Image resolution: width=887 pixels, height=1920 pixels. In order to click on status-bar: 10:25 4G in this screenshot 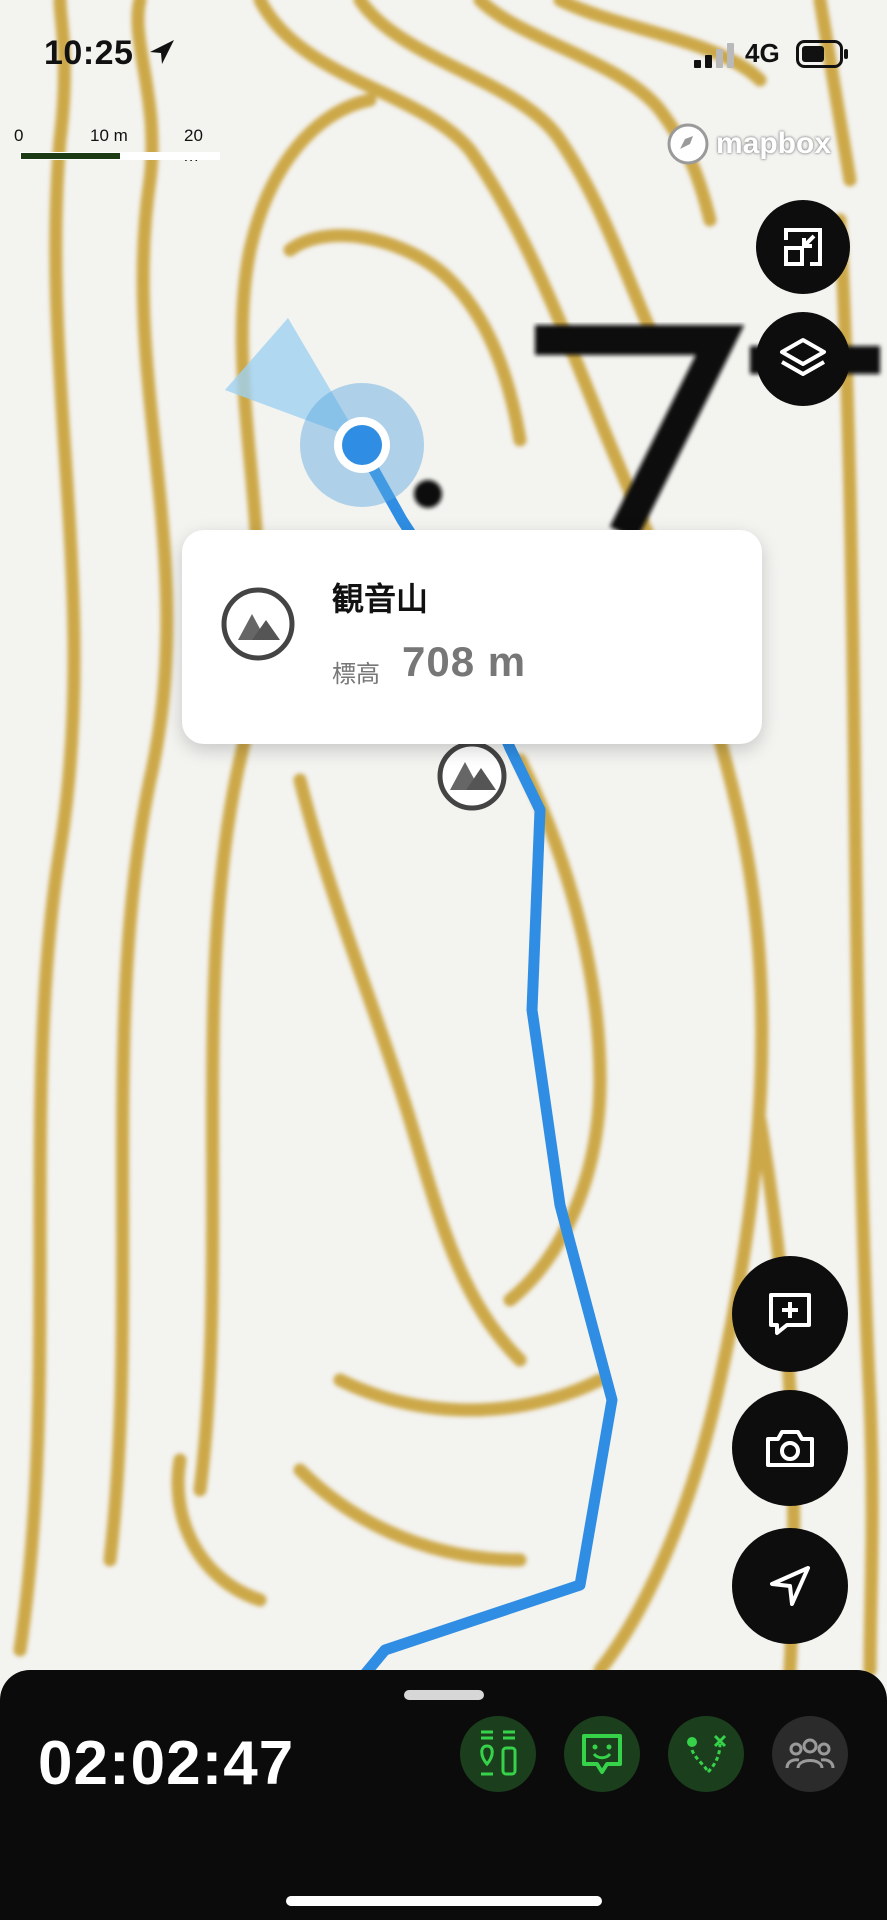, I will do `click(443, 55)`.